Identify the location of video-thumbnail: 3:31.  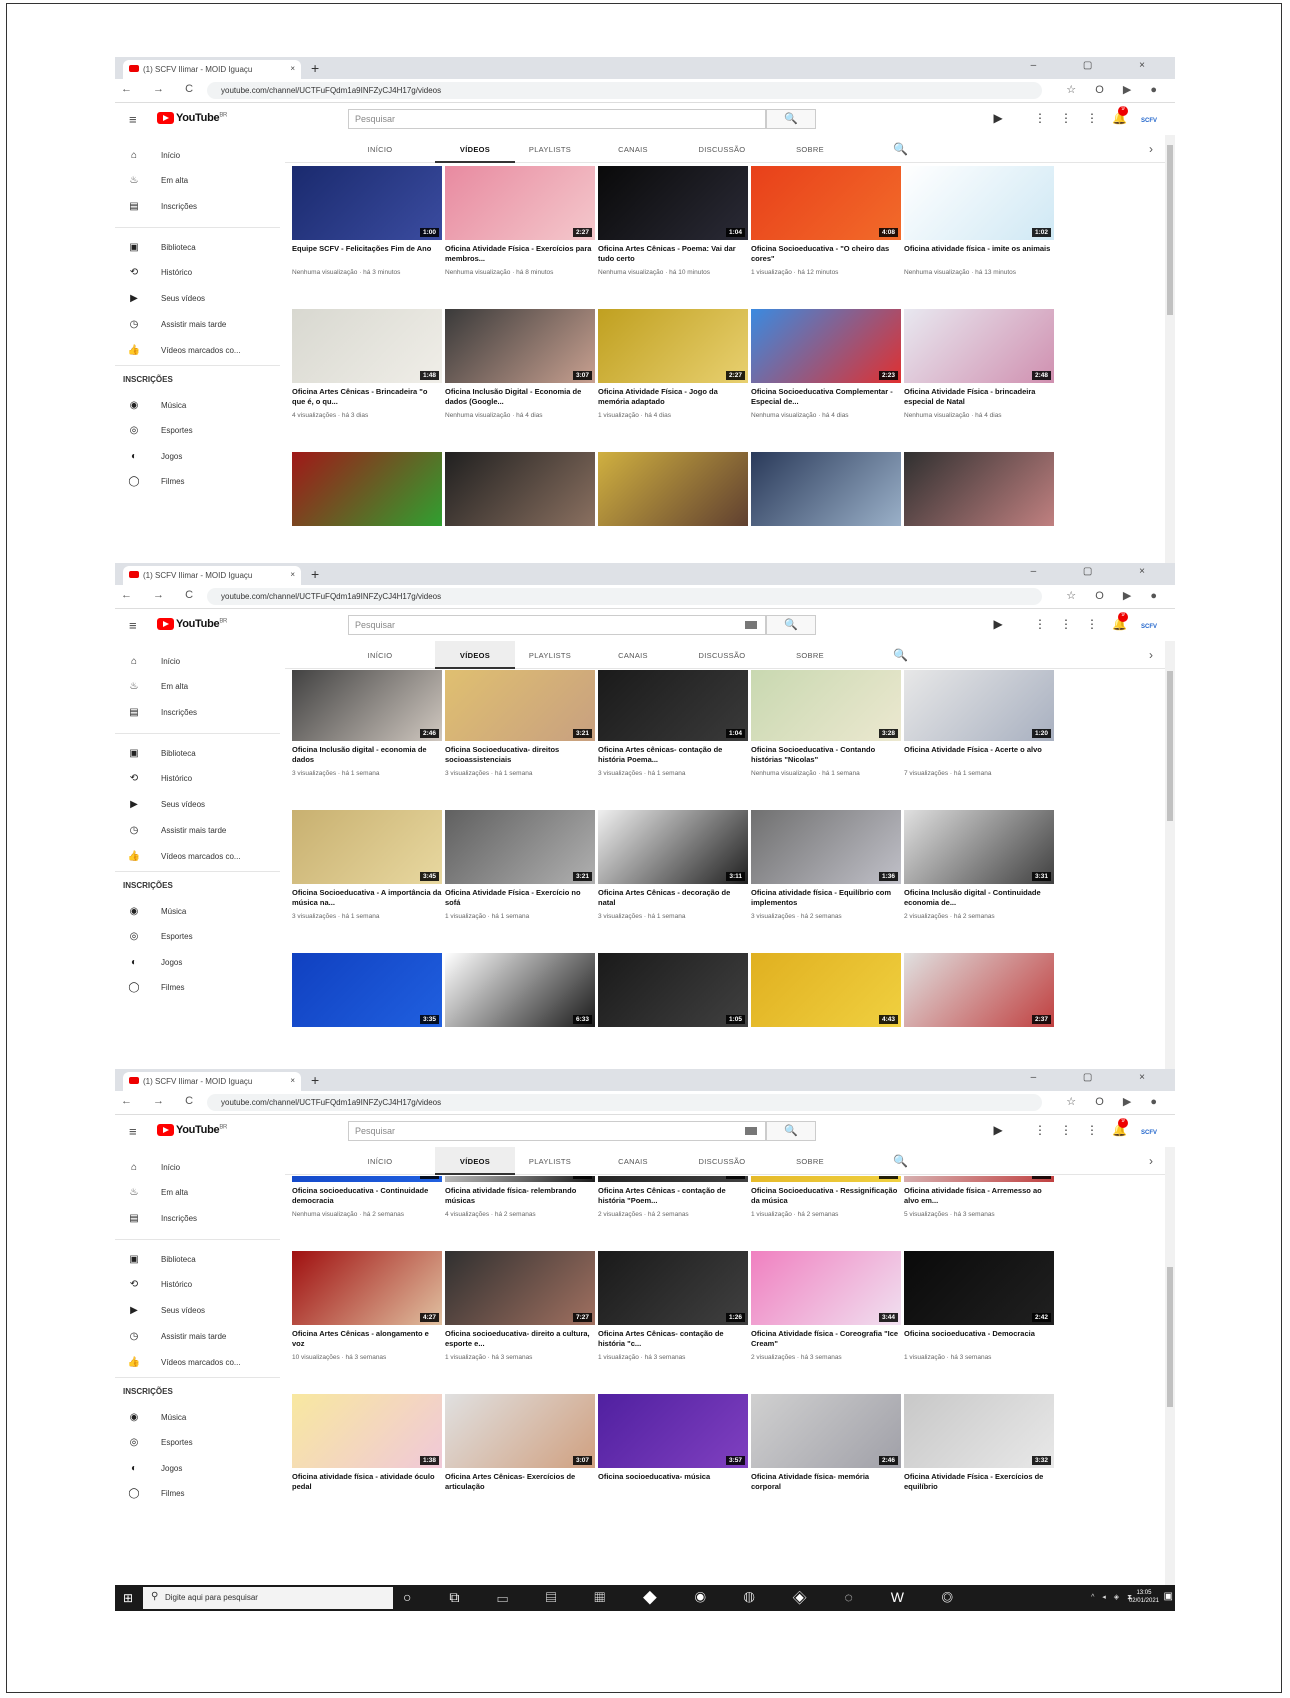
(979, 847).